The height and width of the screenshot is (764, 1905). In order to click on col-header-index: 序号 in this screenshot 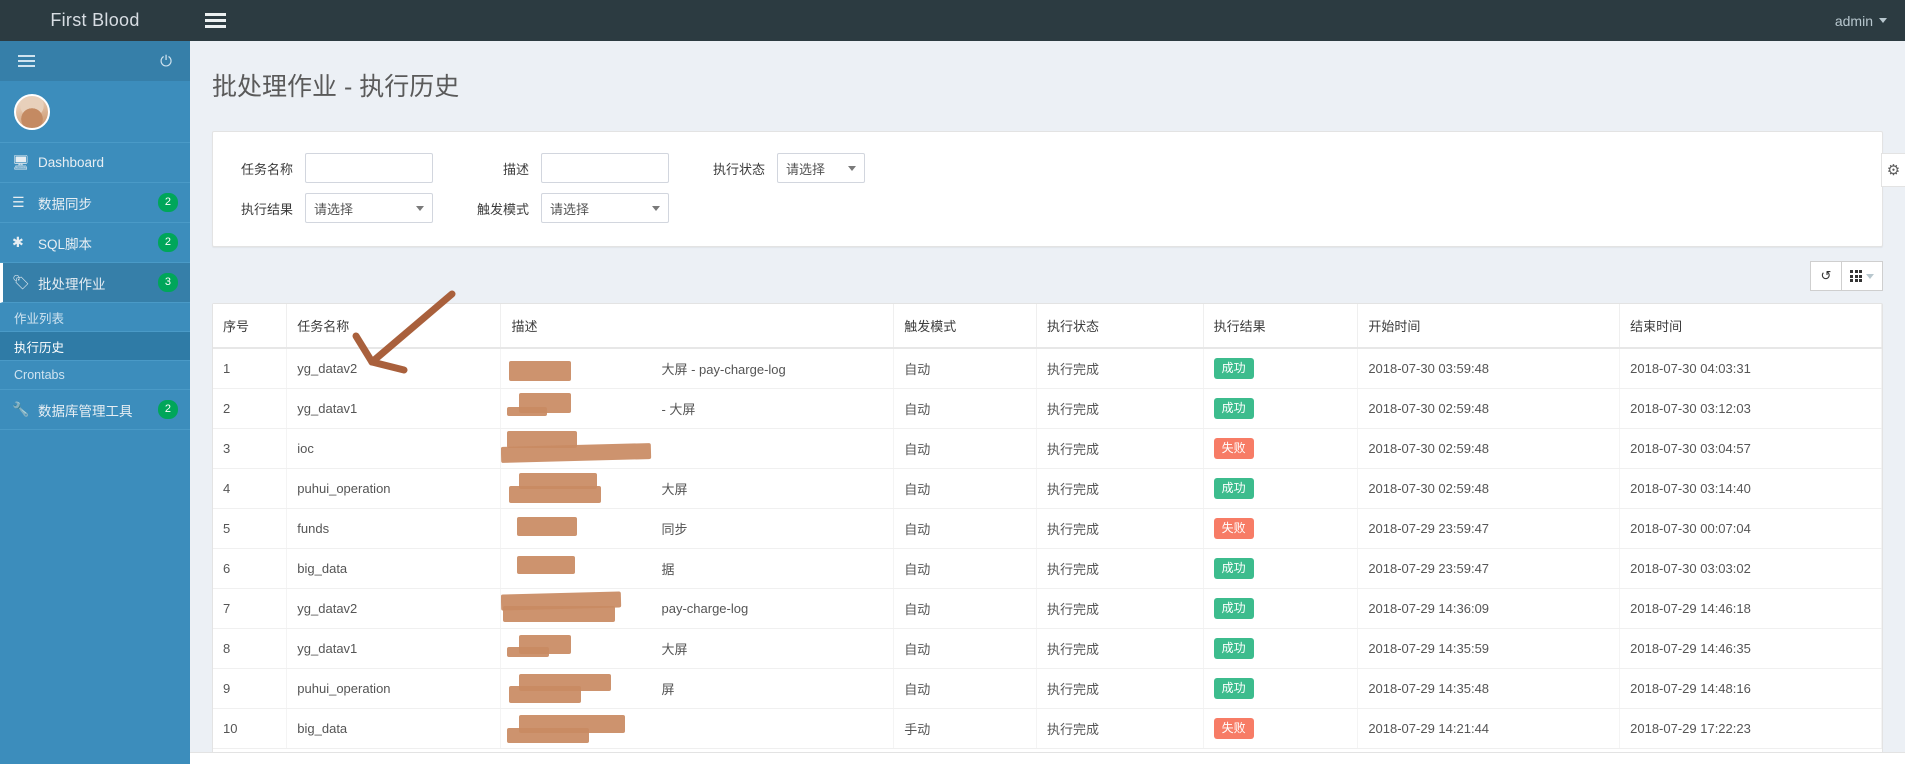, I will do `click(250, 326)`.